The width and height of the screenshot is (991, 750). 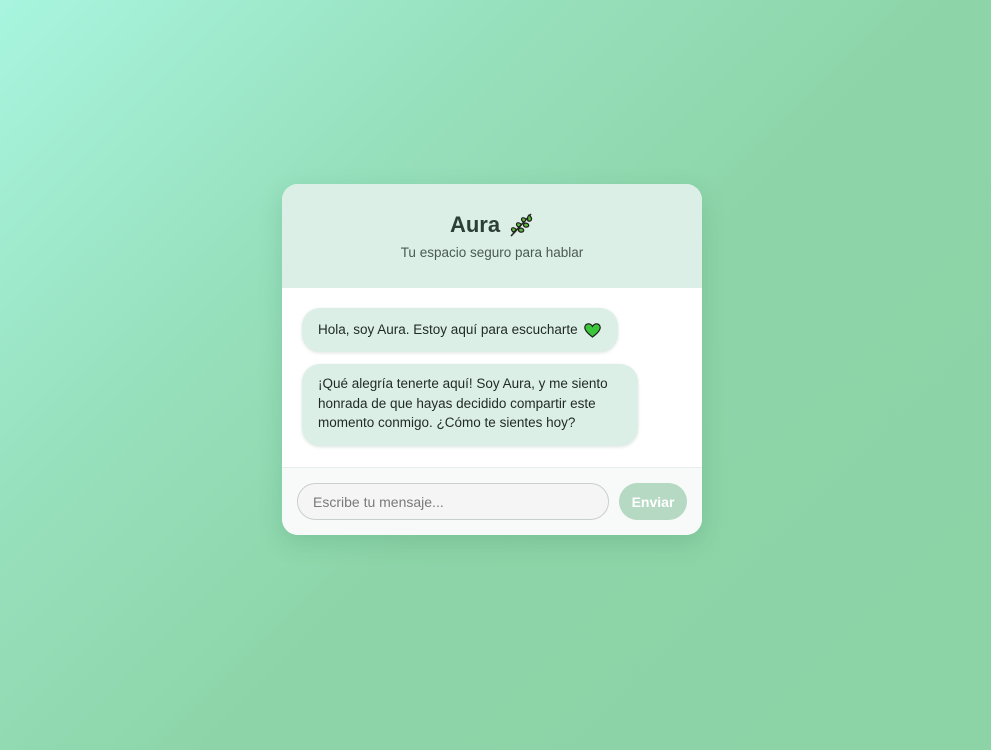 What do you see at coordinates (521, 225) in the screenshot?
I see `herb-leaf-icon` at bounding box center [521, 225].